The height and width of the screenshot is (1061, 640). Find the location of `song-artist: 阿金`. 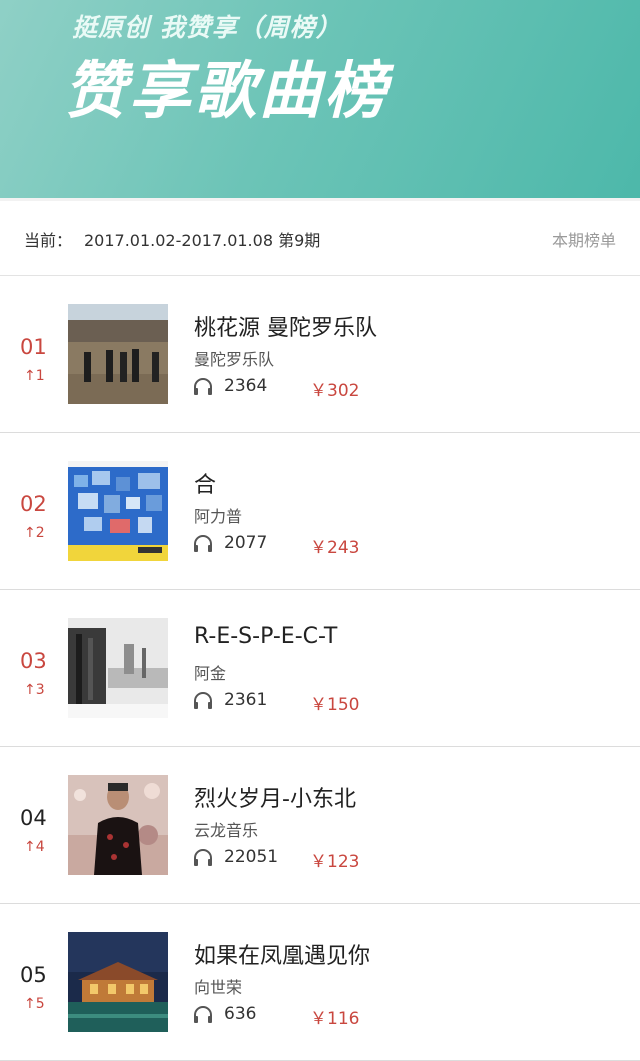

song-artist: 阿金 is located at coordinates (210, 672).